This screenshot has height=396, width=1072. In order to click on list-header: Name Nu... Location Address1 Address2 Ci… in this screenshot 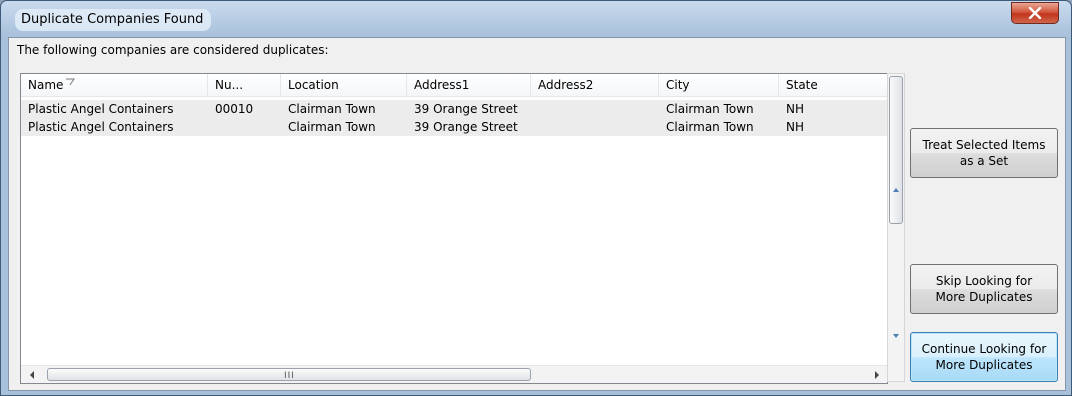, I will do `click(454, 85)`.